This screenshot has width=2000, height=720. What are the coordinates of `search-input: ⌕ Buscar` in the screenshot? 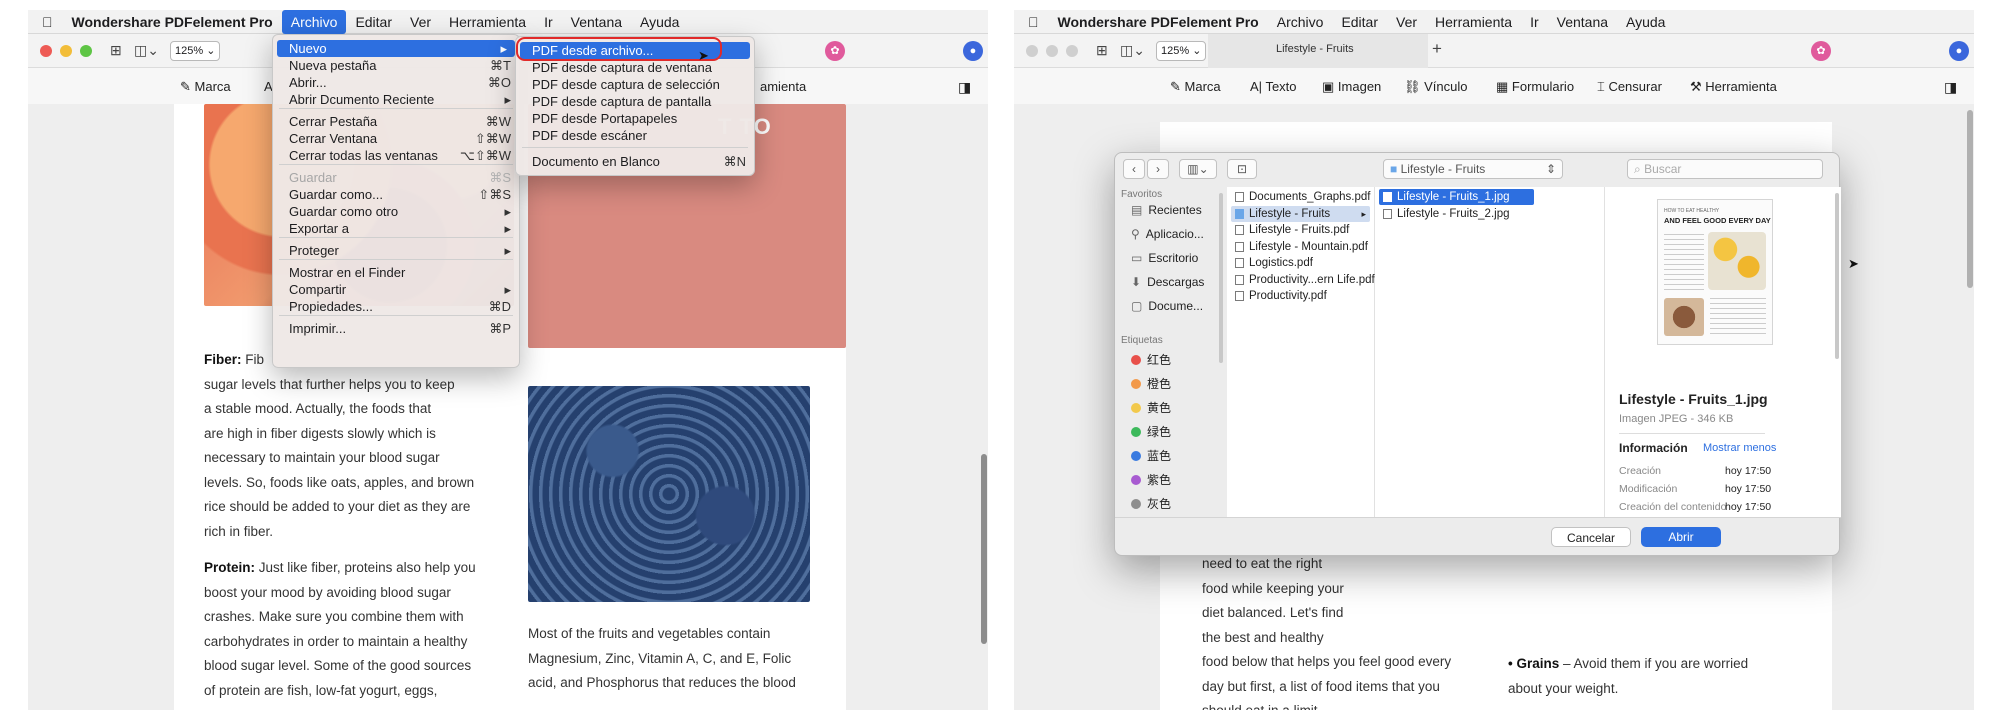 It's located at (1725, 169).